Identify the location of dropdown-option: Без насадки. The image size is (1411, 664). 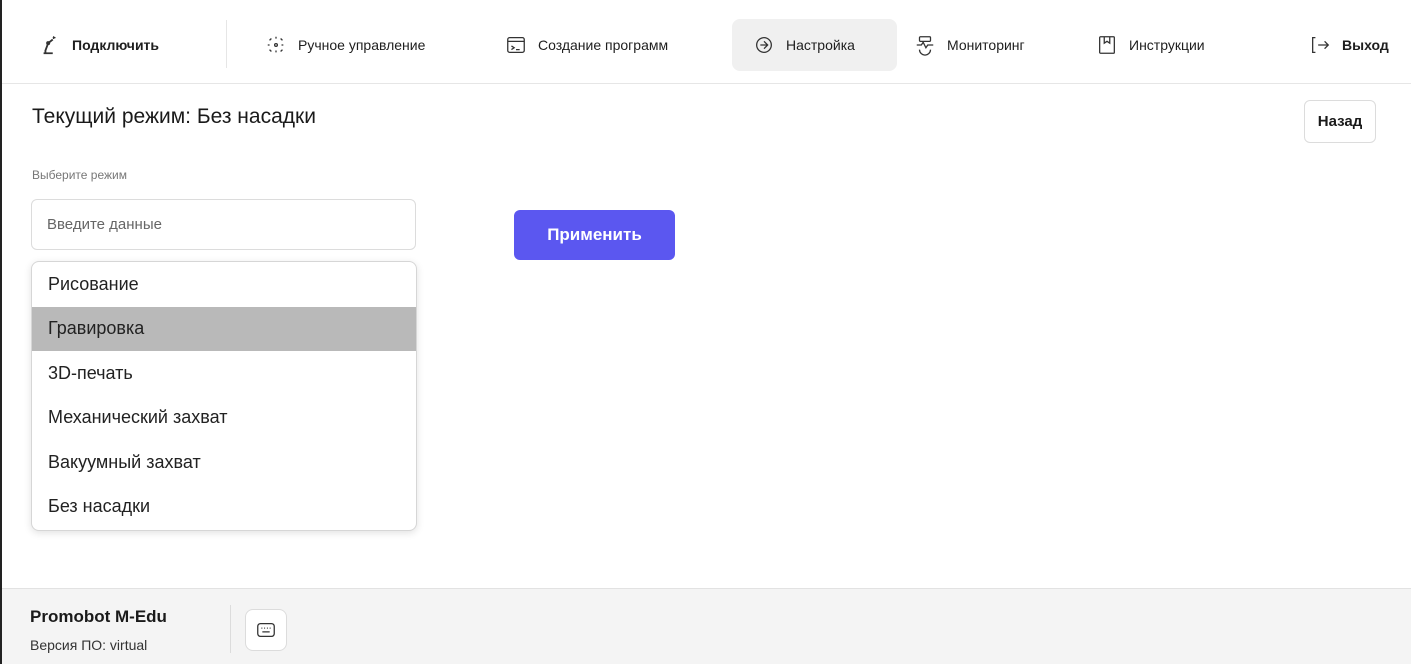
(224, 507).